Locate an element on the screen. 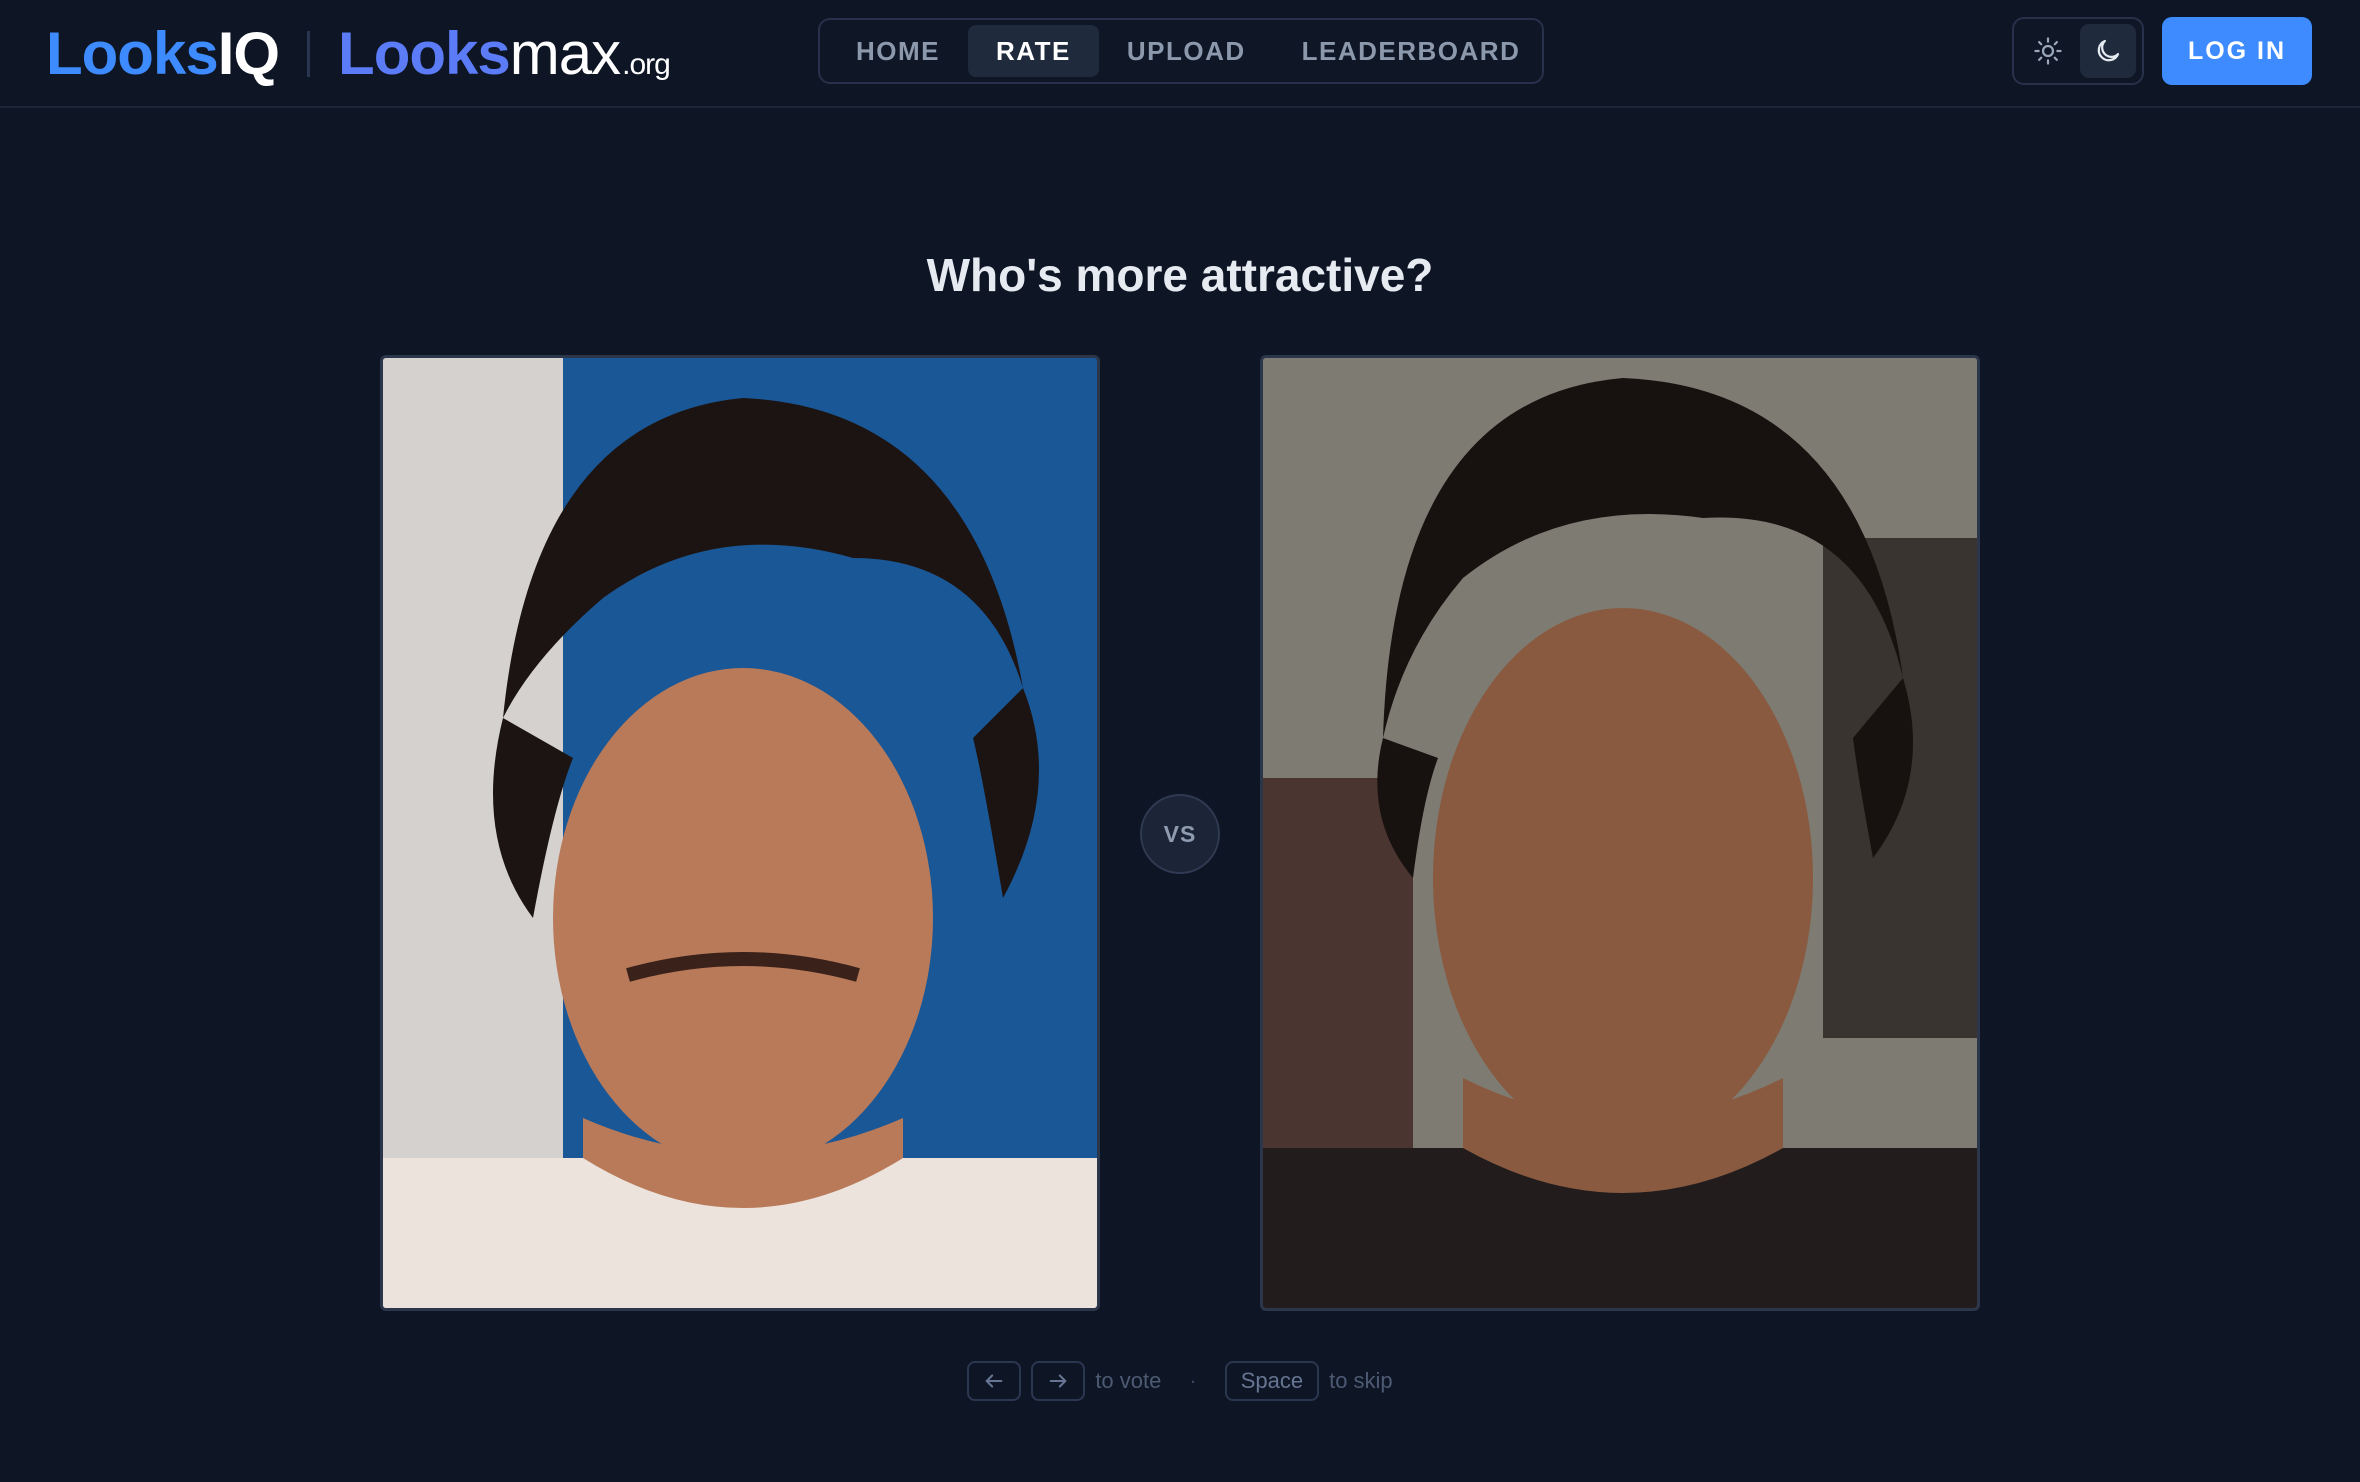 This screenshot has width=2360, height=1482. keyboard-hints: to vote · Space to skip is located at coordinates (1180, 1381).